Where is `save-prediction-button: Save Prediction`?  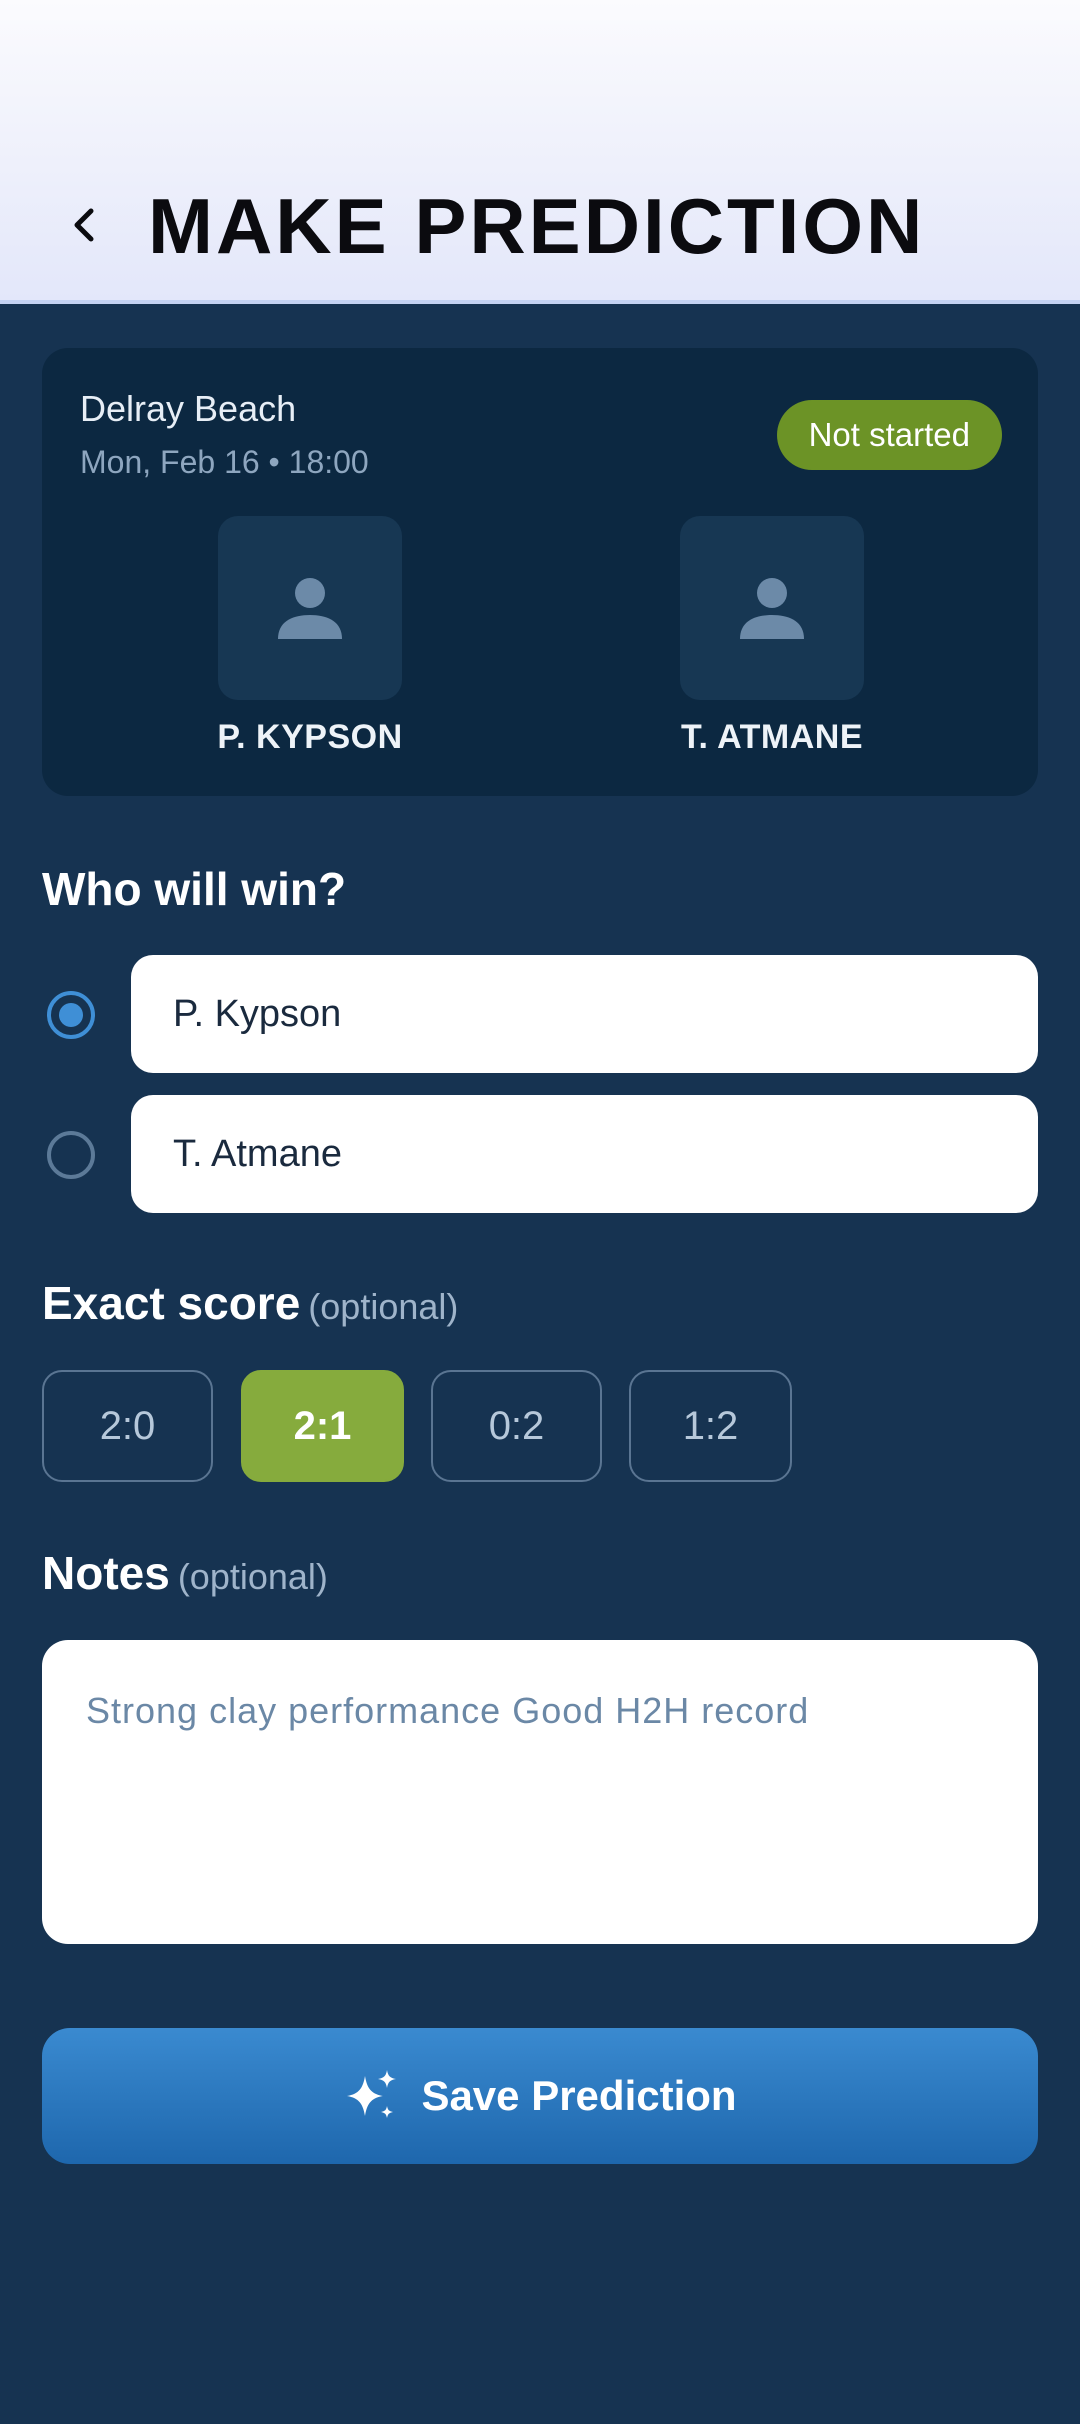
save-prediction-button: Save Prediction is located at coordinates (540, 2096).